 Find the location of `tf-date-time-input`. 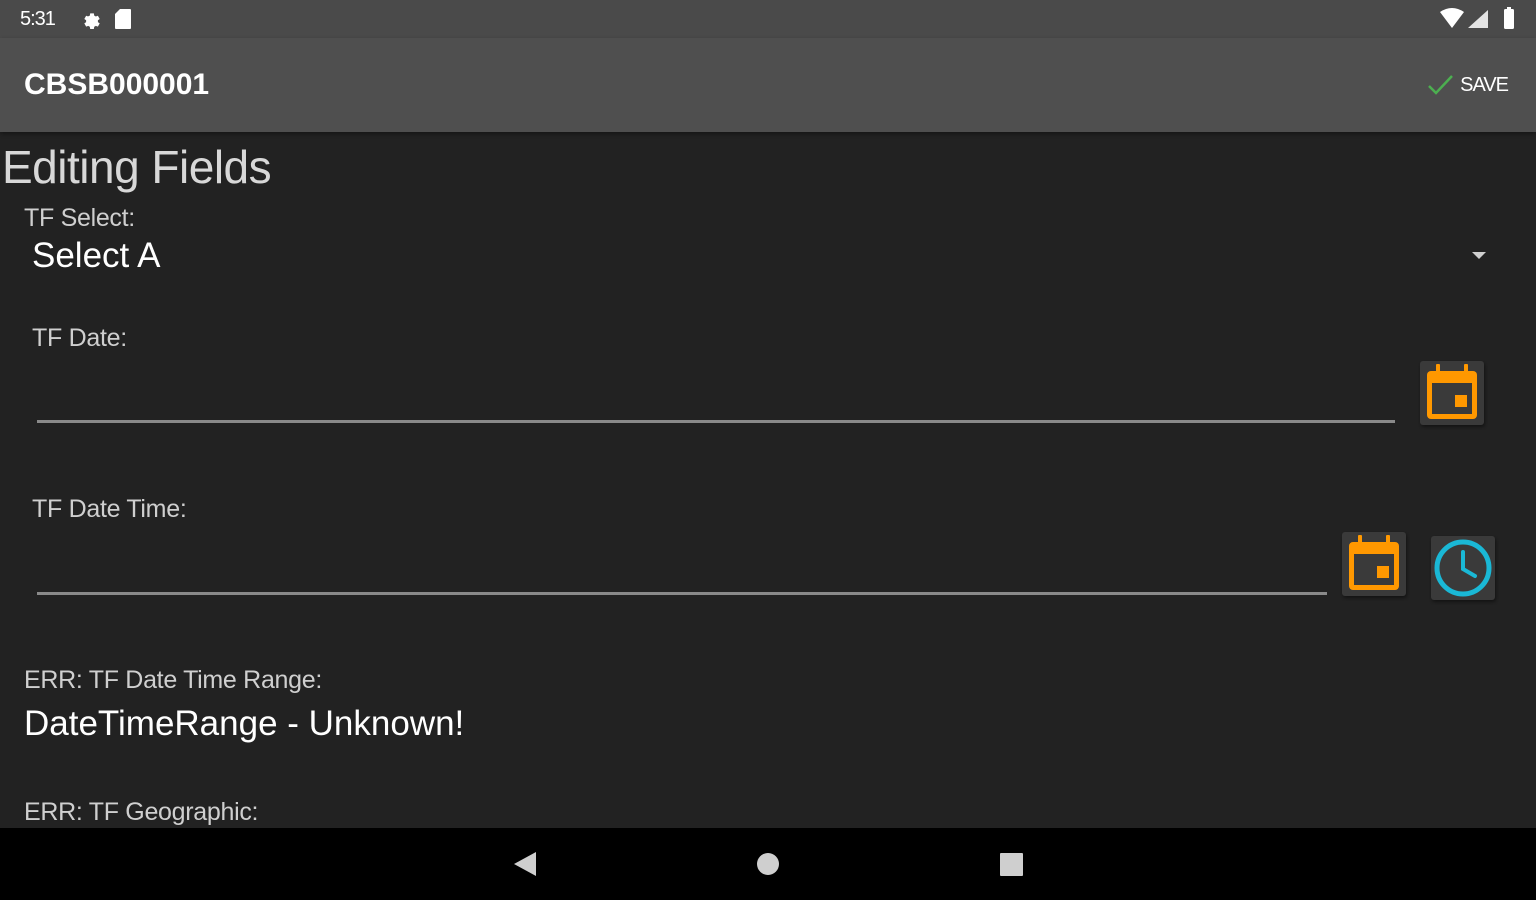

tf-date-time-input is located at coordinates (682, 573).